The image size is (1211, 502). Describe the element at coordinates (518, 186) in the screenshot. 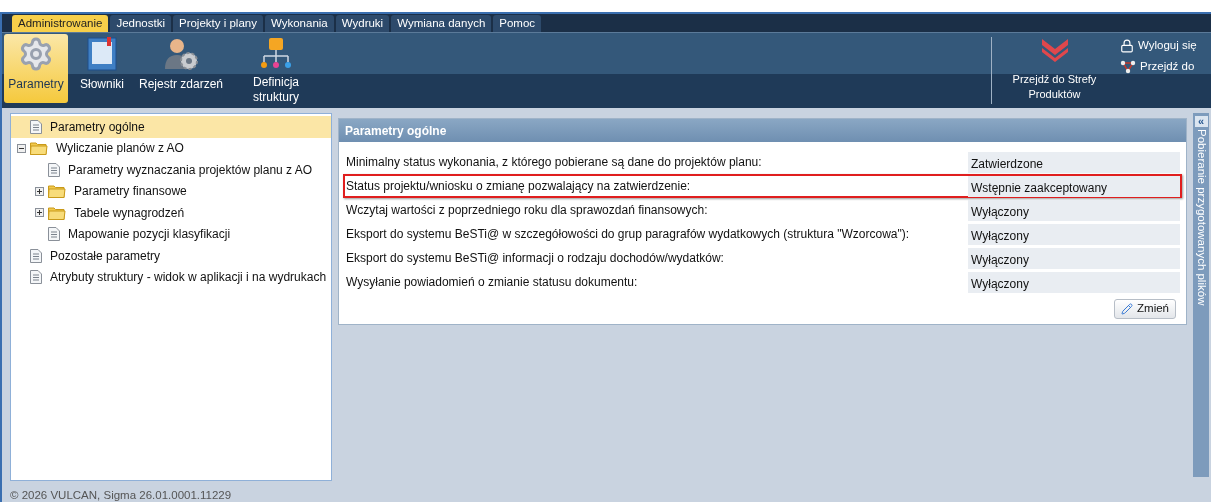

I see `parameter-label: Status projektu/wniosku o zmianę pozwalający na zatwierdzenie:` at that location.